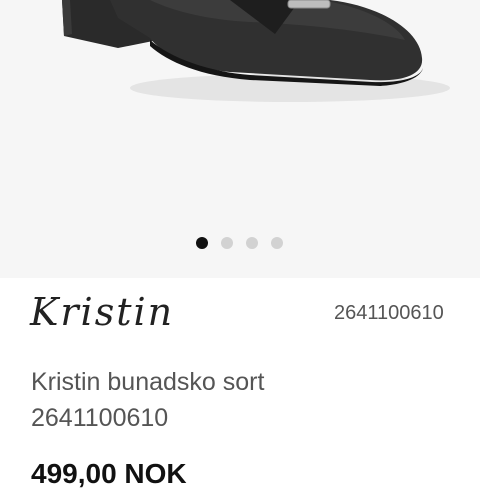 This screenshot has height=490, width=480. Describe the element at coordinates (147, 400) in the screenshot. I see `product-title: Kristin bunadsko sort 2641100610` at that location.